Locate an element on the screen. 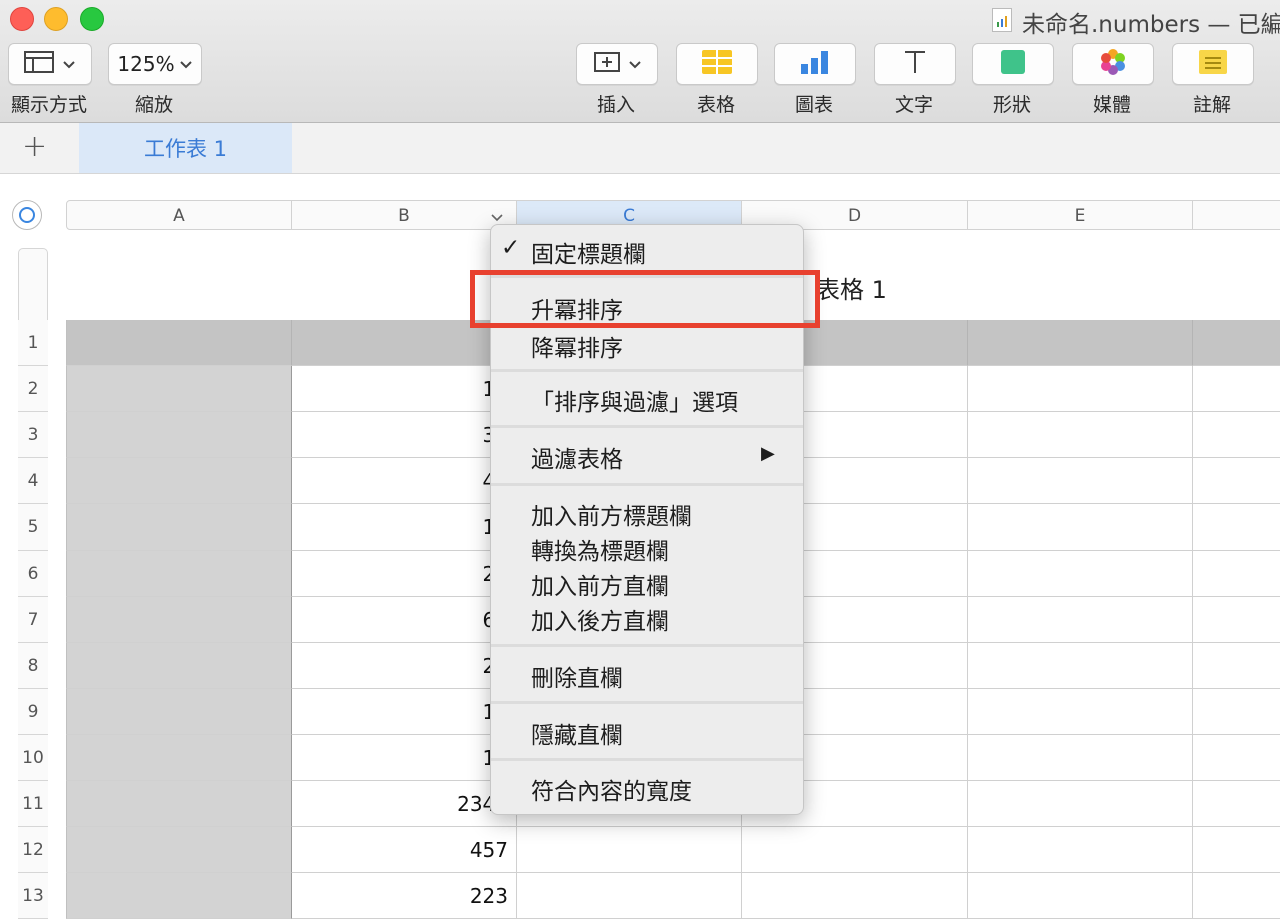  row-header: 7 is located at coordinates (33, 620).